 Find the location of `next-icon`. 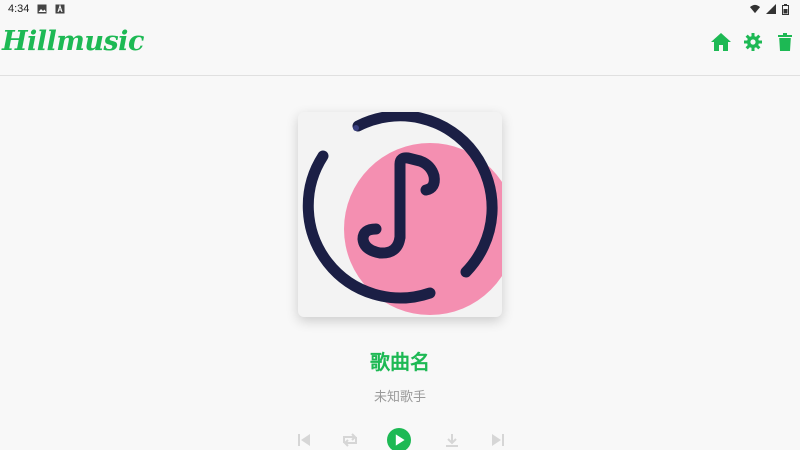

next-icon is located at coordinates (498, 440).